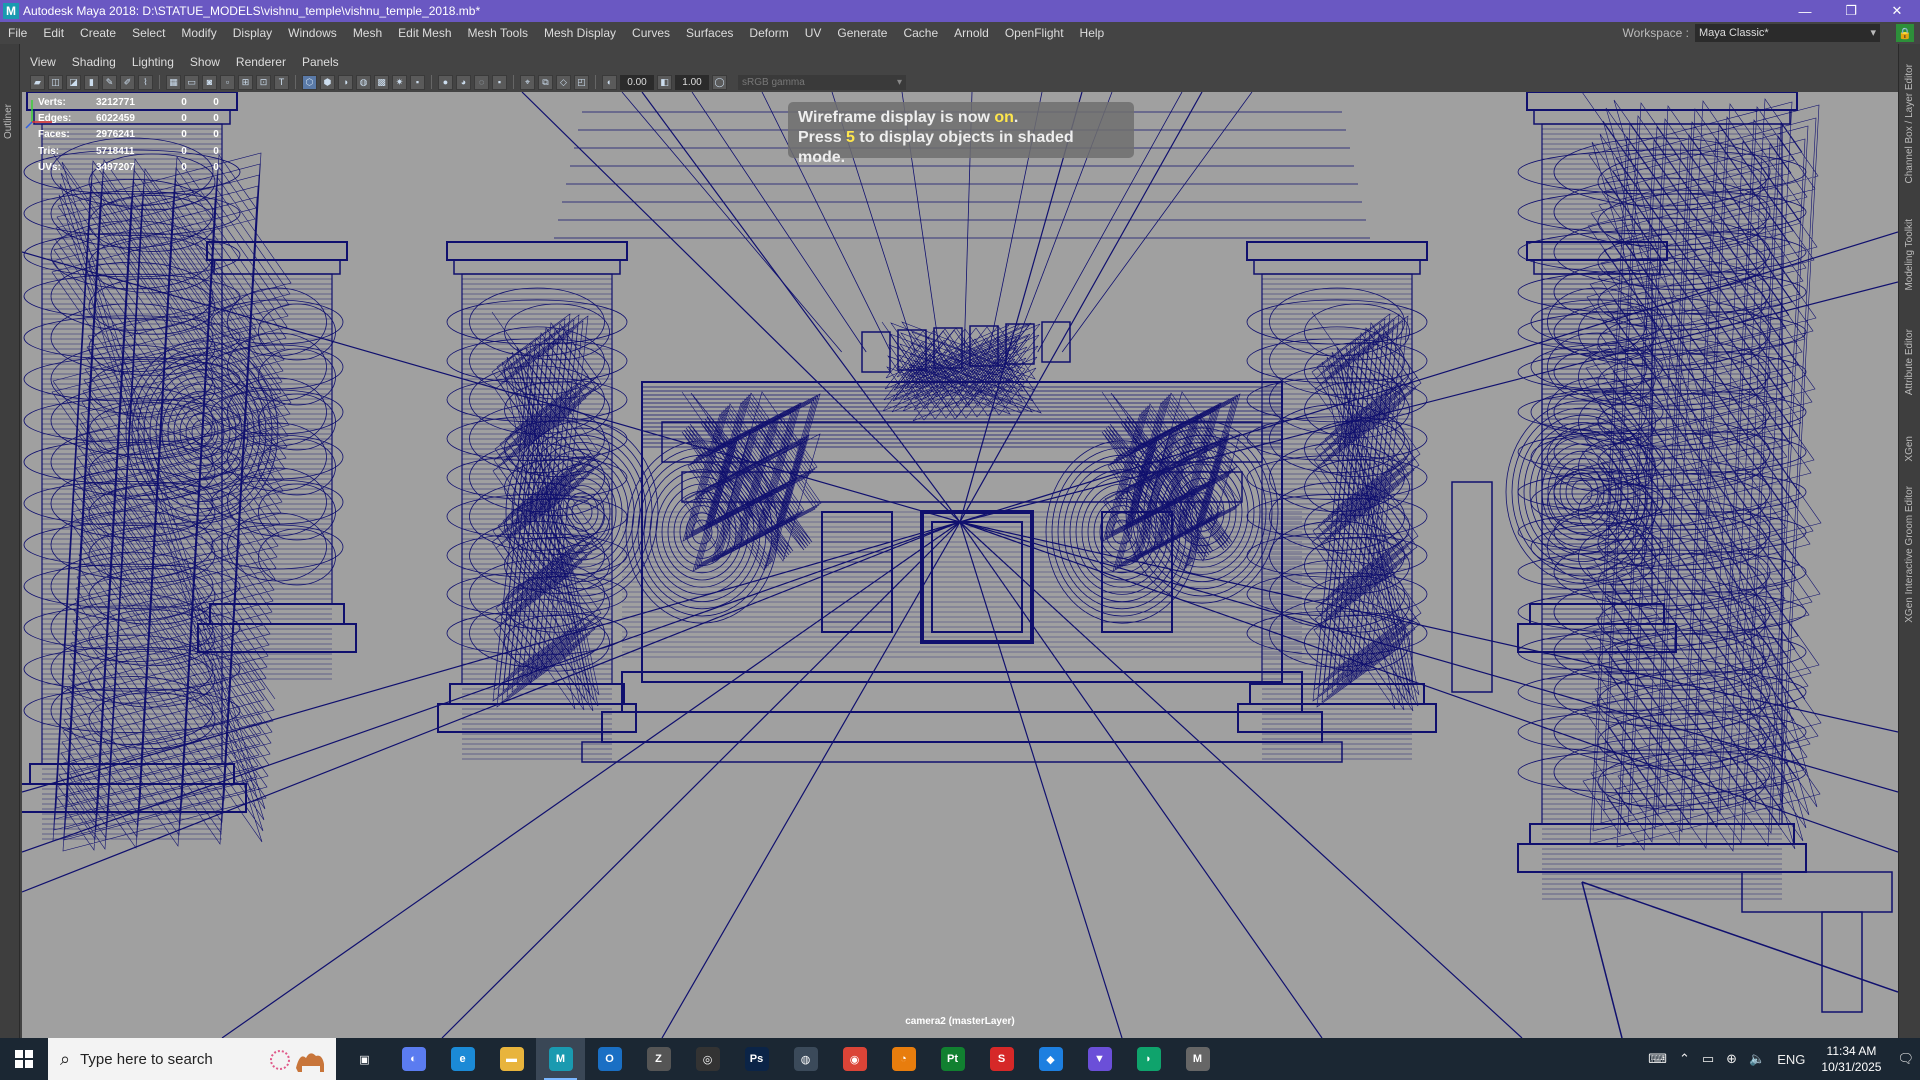  I want to click on volume-icon: 🔈, so click(1757, 1059).